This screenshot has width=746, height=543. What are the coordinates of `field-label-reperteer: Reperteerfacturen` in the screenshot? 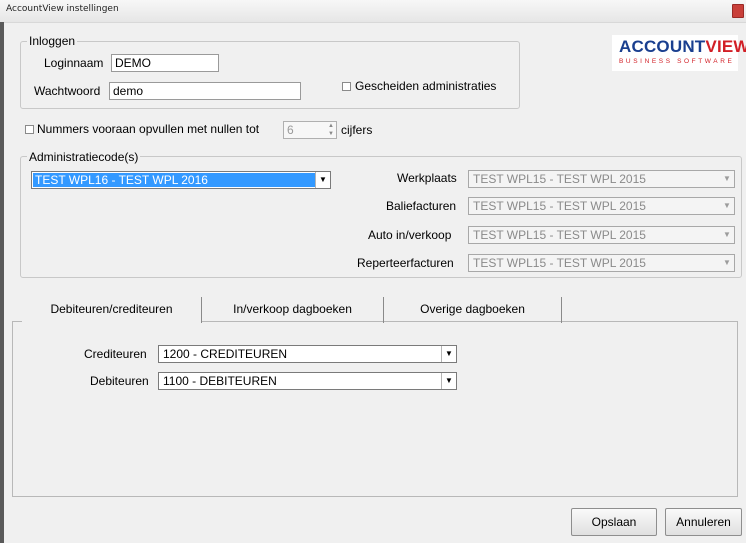 It's located at (405, 263).